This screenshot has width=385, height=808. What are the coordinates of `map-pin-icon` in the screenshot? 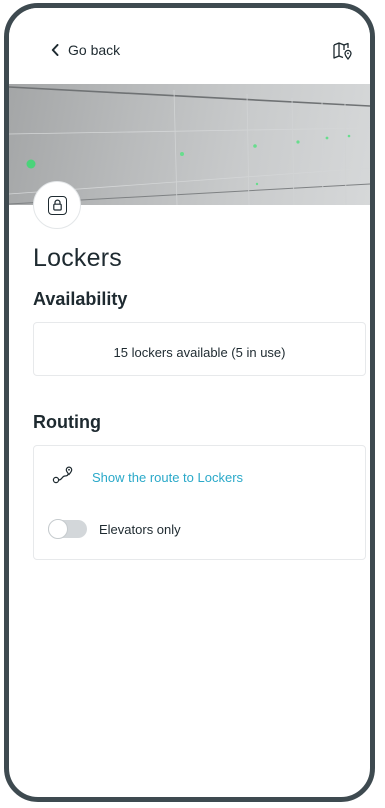 It's located at (343, 53).